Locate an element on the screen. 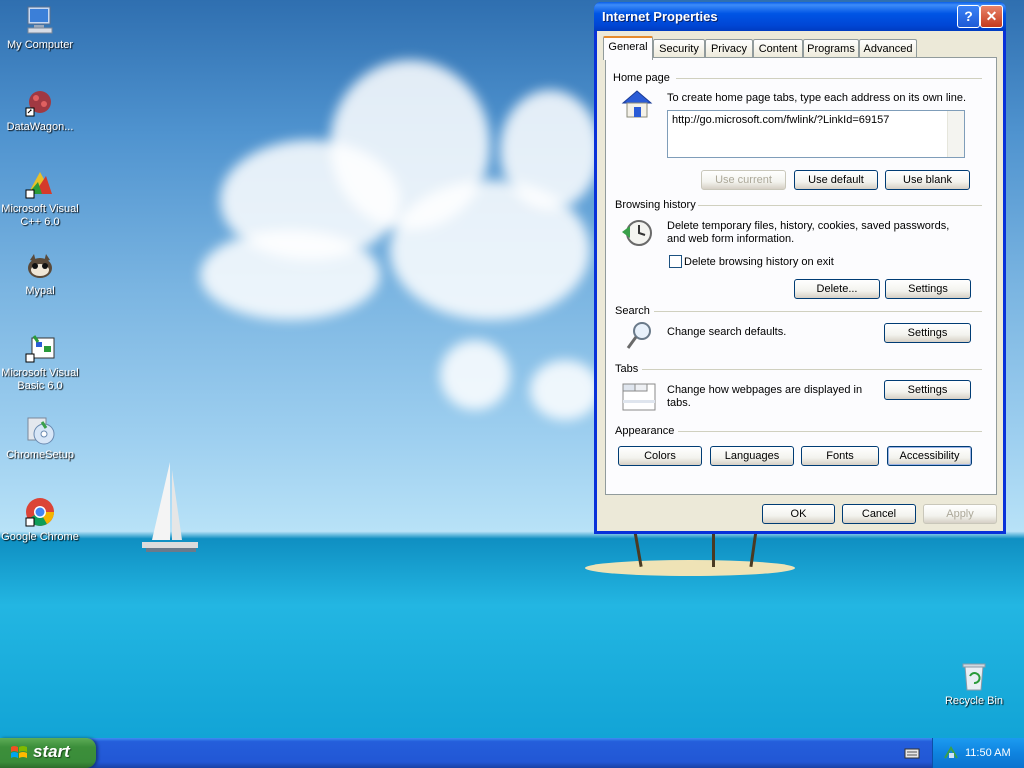 The height and width of the screenshot is (768, 1024). tab-content: Content is located at coordinates (778, 48).